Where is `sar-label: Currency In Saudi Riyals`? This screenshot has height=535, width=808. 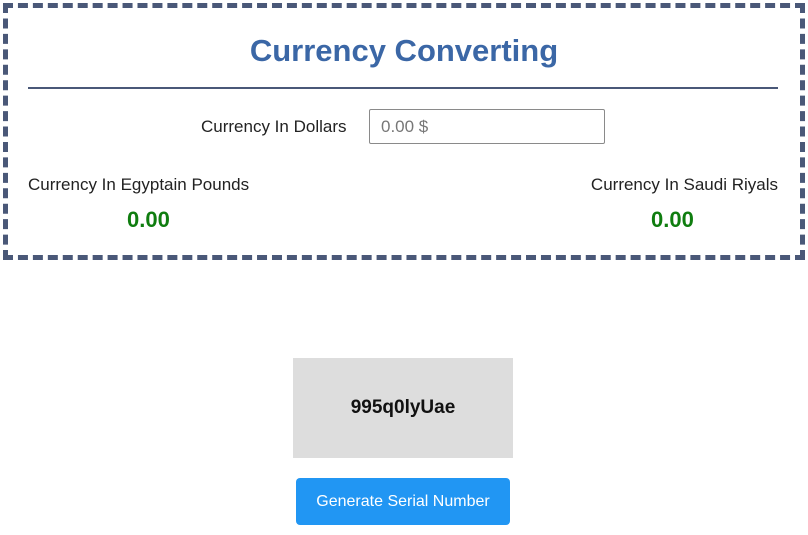 sar-label: Currency In Saudi Riyals is located at coordinates (684, 184).